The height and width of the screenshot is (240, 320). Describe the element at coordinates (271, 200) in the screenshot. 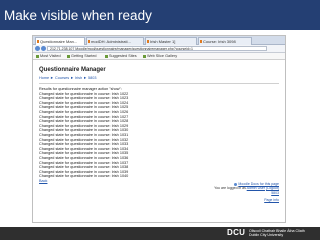

I see `page-info-link: Page info` at that location.